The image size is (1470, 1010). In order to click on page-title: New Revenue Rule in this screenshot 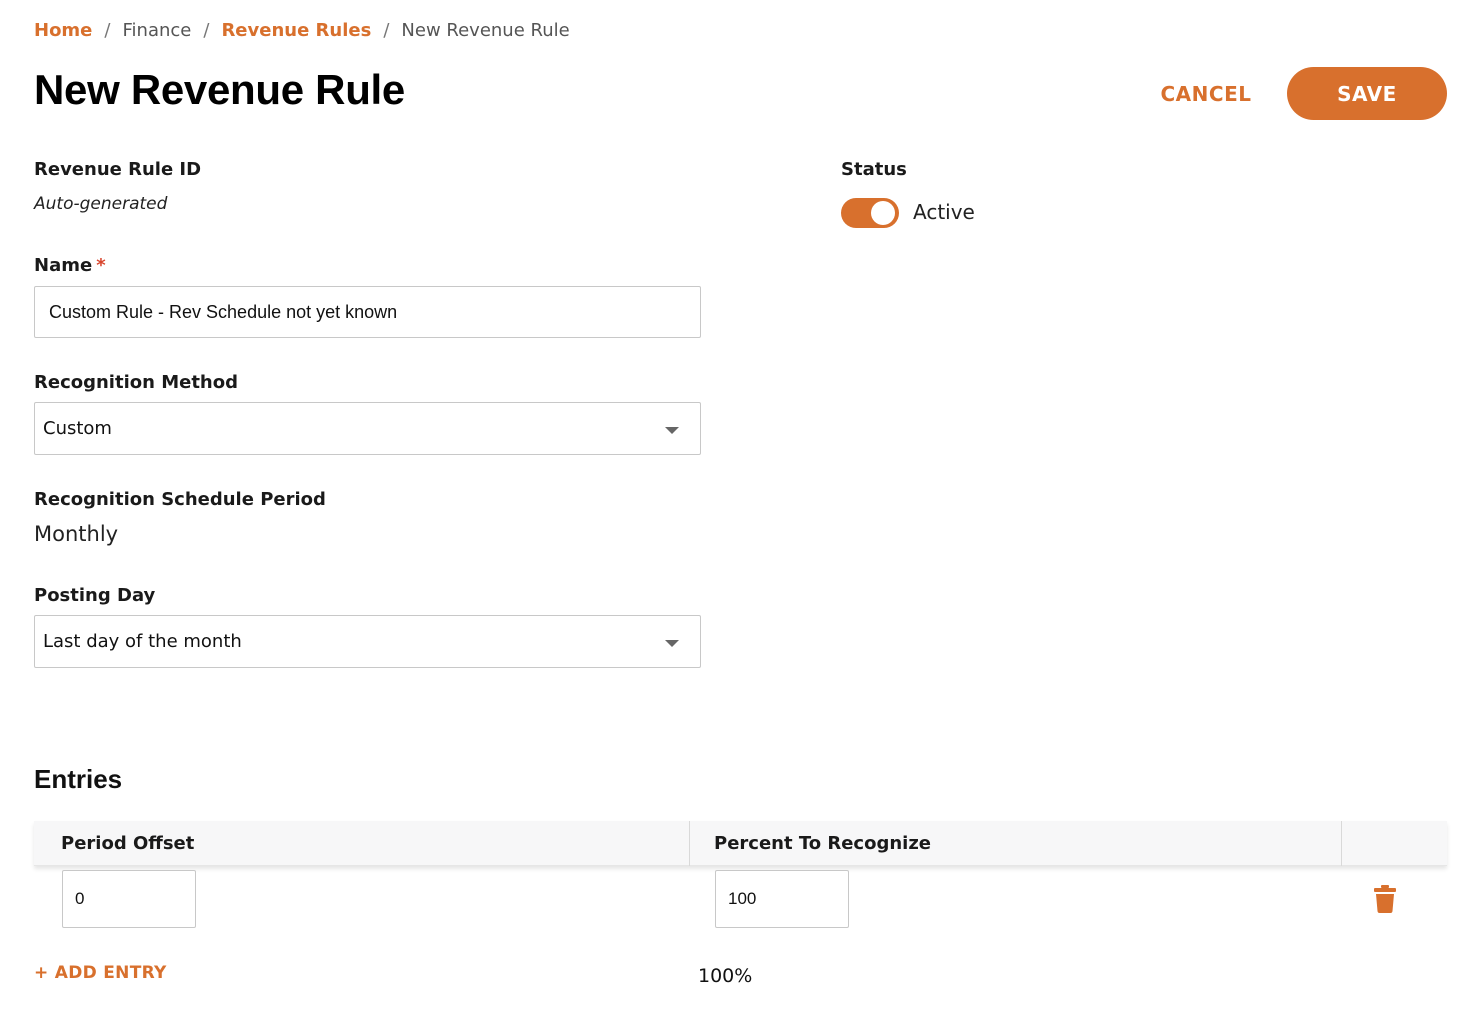, I will do `click(219, 89)`.